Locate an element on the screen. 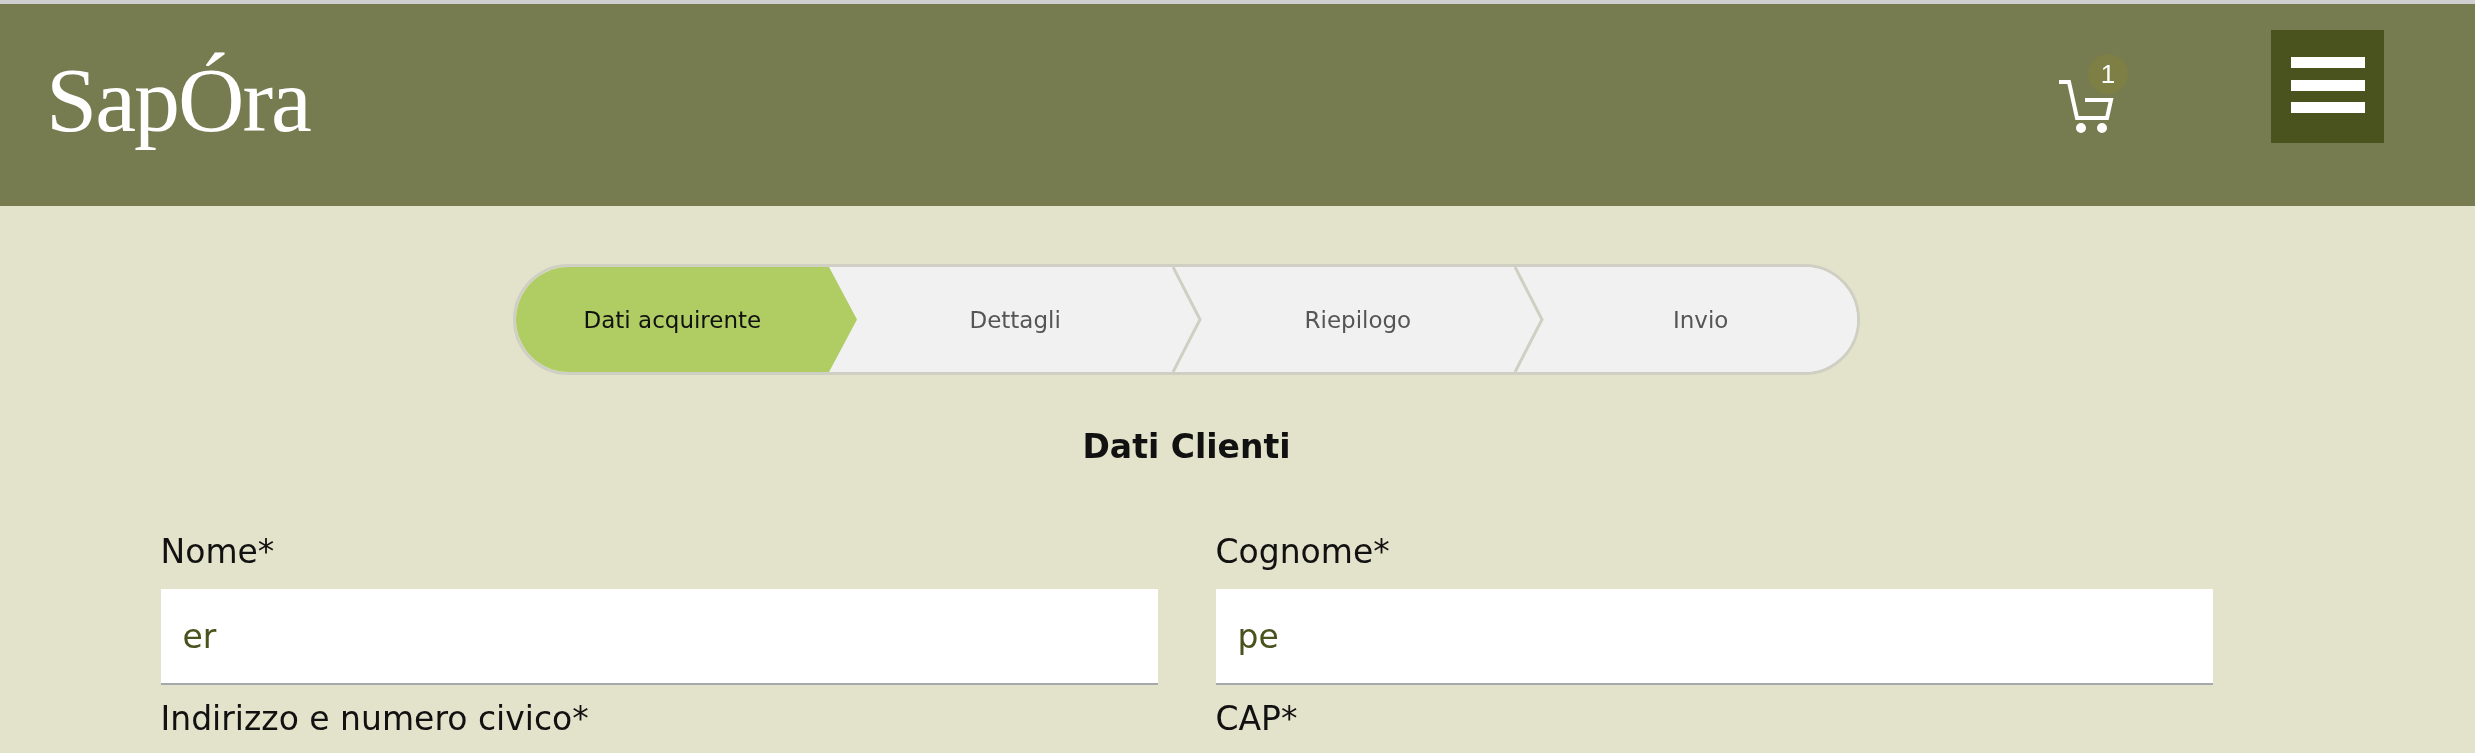 Image resolution: width=2475 pixels, height=753 pixels. logo: SapÓra is located at coordinates (180, 100).